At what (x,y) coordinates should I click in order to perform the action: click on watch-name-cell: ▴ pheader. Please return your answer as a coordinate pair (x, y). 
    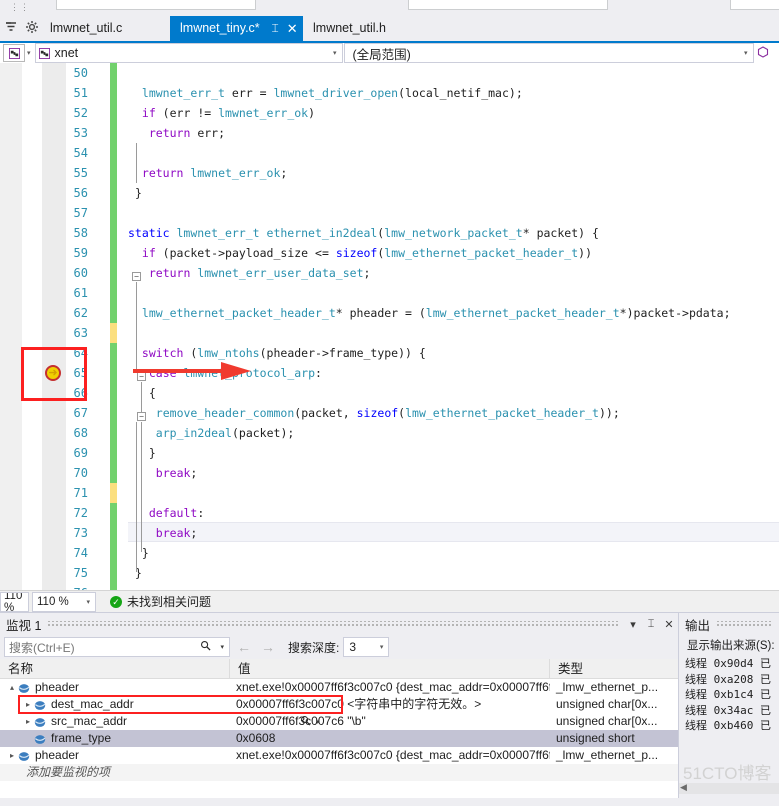
    Looking at the image, I should click on (115, 687).